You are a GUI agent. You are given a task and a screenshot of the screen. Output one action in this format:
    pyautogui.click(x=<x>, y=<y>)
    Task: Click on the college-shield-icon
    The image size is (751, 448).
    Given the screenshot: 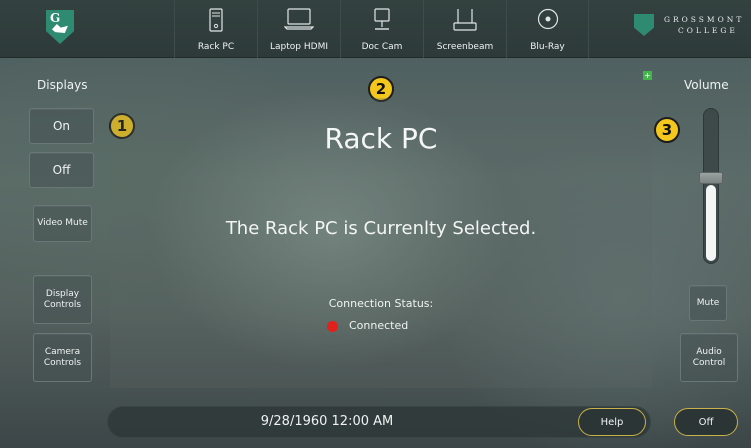 What is the action you would take?
    pyautogui.click(x=644, y=25)
    